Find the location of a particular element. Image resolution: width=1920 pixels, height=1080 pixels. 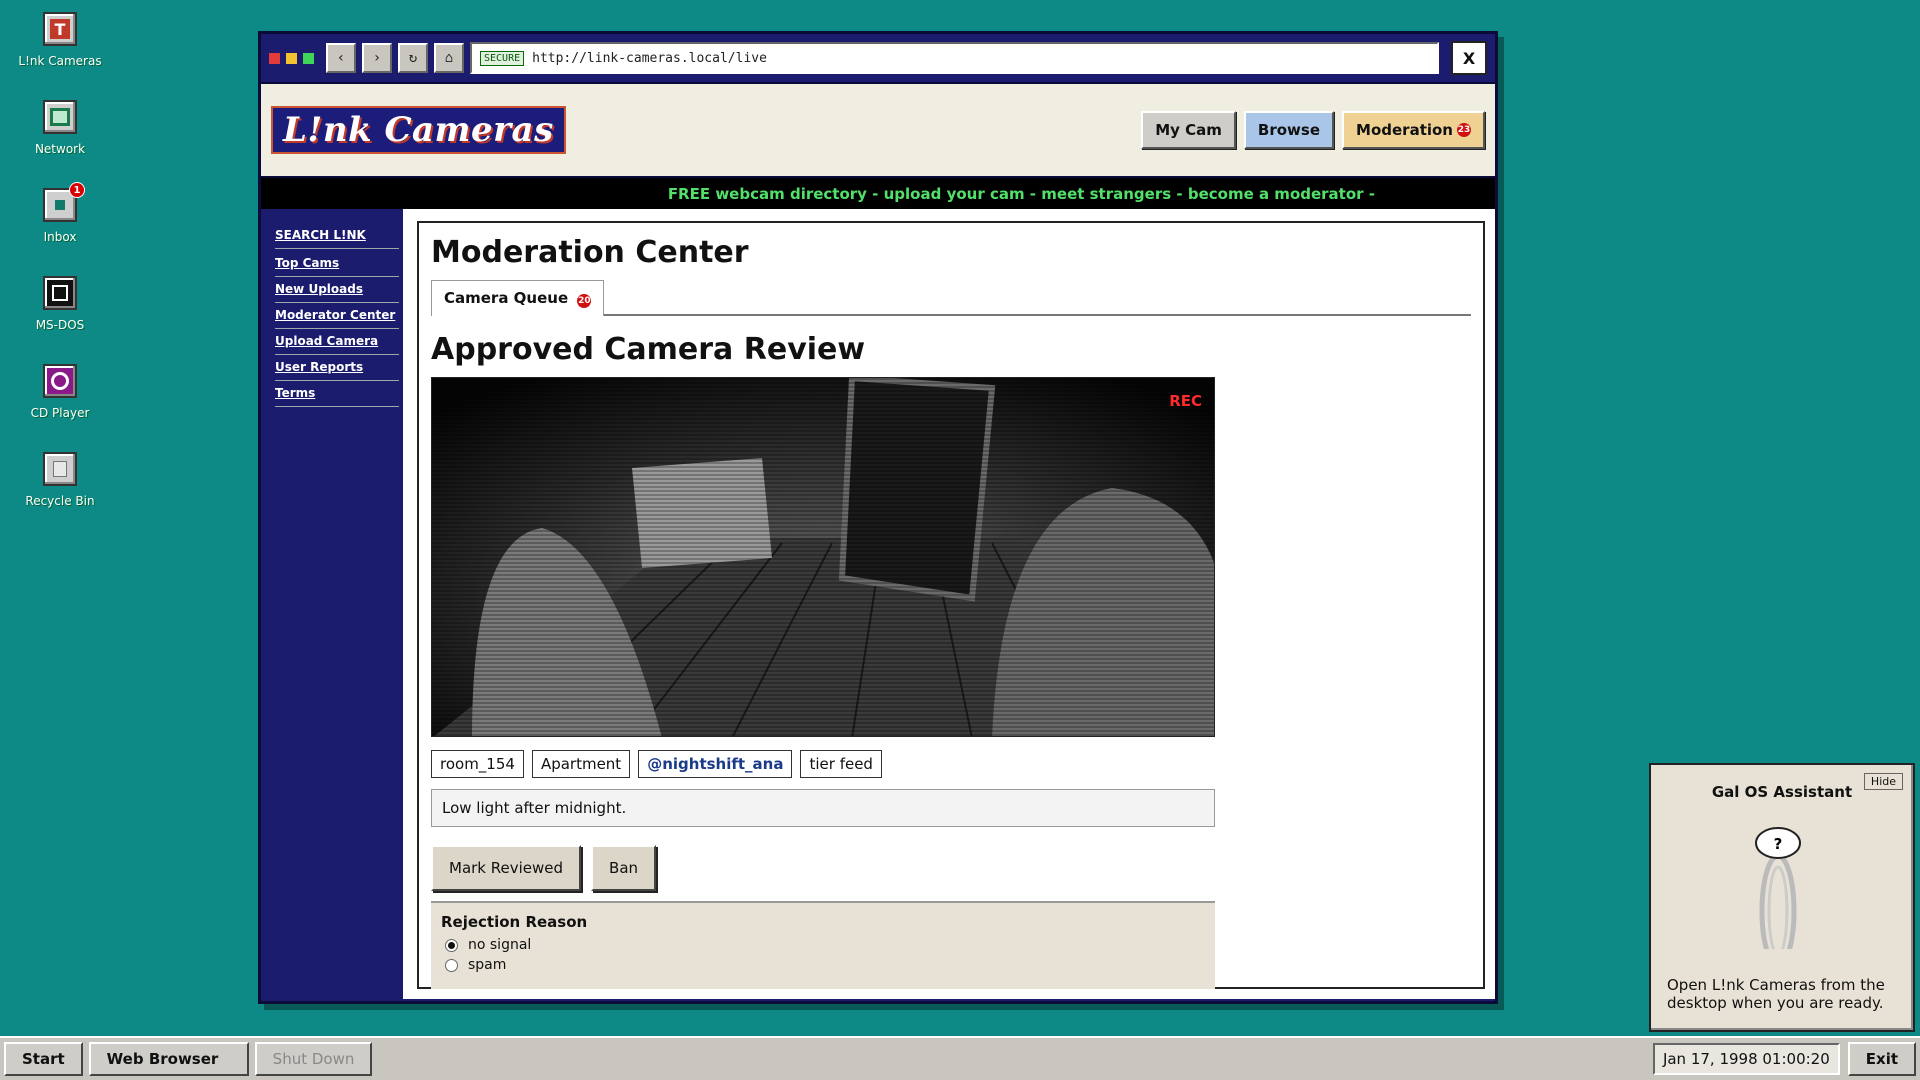

assistant-title: Gal OS Assistant is located at coordinates (1782, 792).